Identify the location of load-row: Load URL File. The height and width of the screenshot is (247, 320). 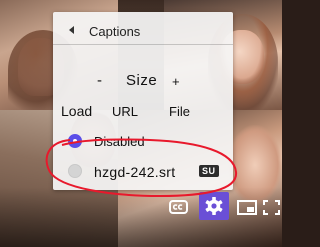
(143, 112).